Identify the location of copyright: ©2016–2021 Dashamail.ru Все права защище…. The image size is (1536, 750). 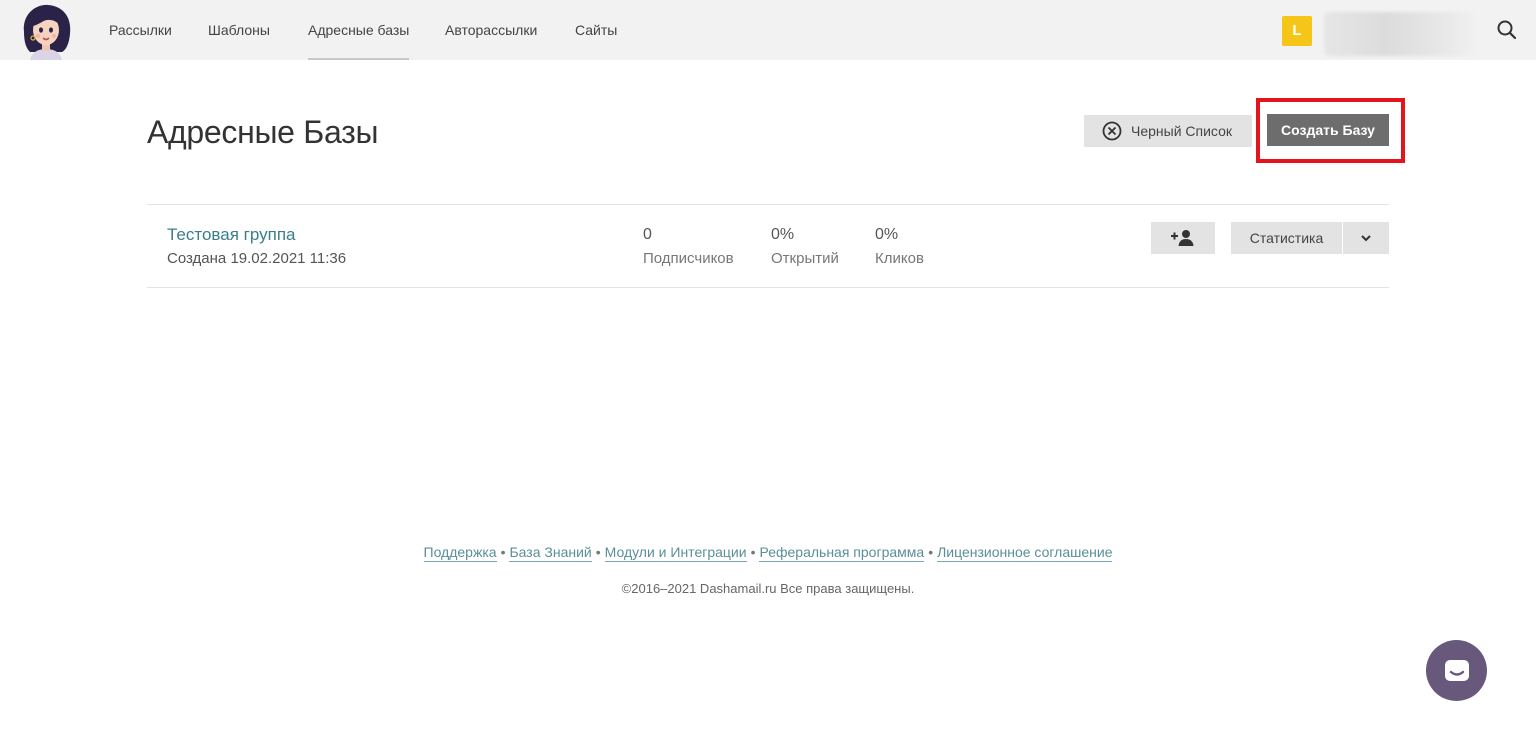
(768, 588).